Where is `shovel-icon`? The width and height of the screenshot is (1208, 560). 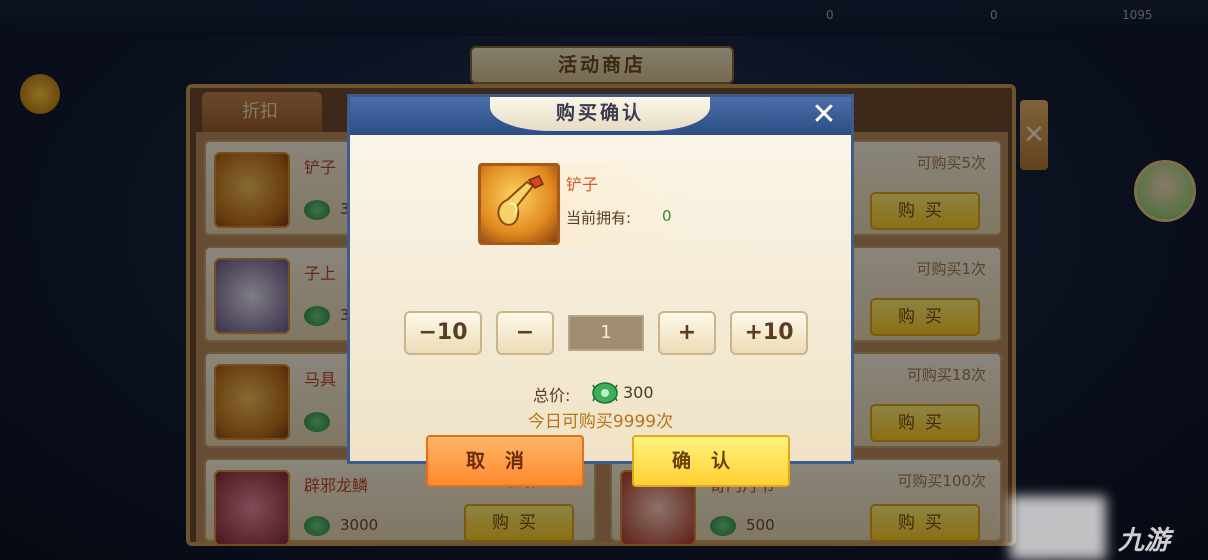
shovel-icon is located at coordinates (519, 204).